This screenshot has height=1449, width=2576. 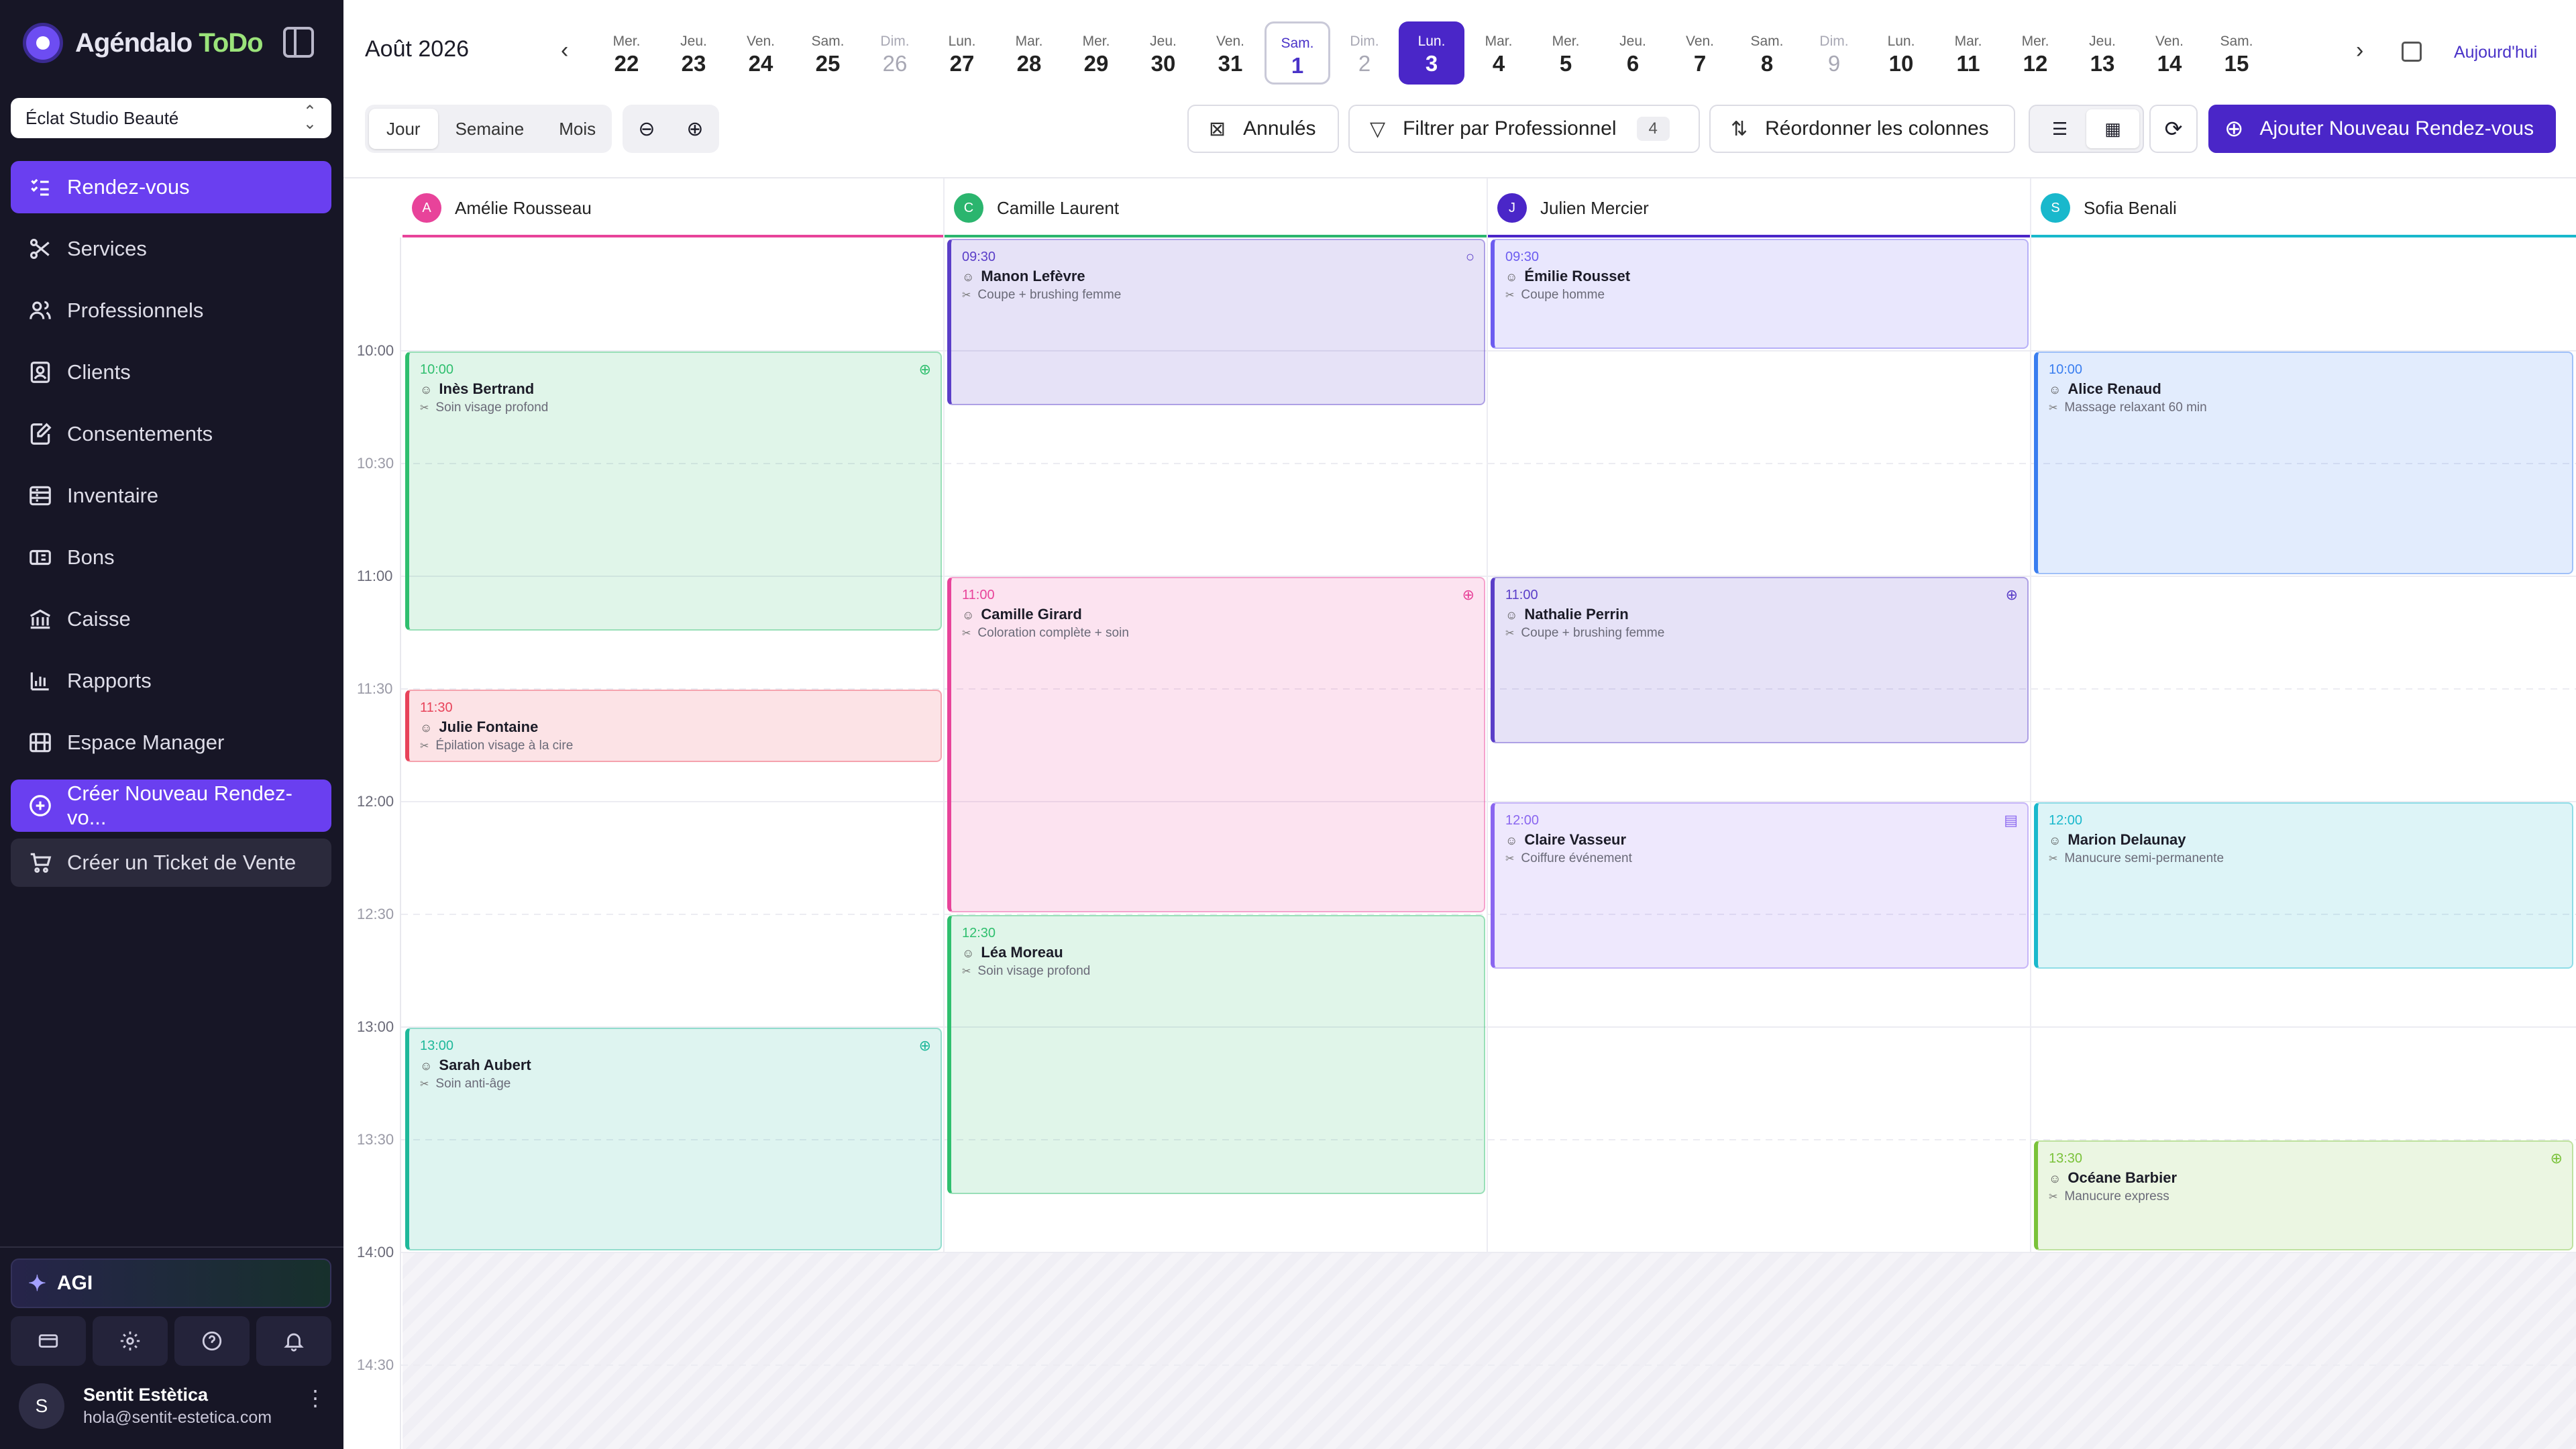 I want to click on view-tab-day: Jour, so click(x=403, y=129).